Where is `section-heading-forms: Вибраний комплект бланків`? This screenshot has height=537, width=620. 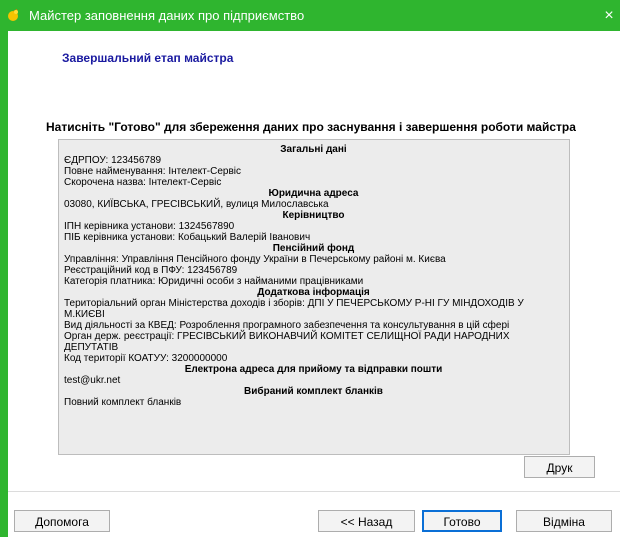 section-heading-forms: Вибраний комплект бланків is located at coordinates (313, 391).